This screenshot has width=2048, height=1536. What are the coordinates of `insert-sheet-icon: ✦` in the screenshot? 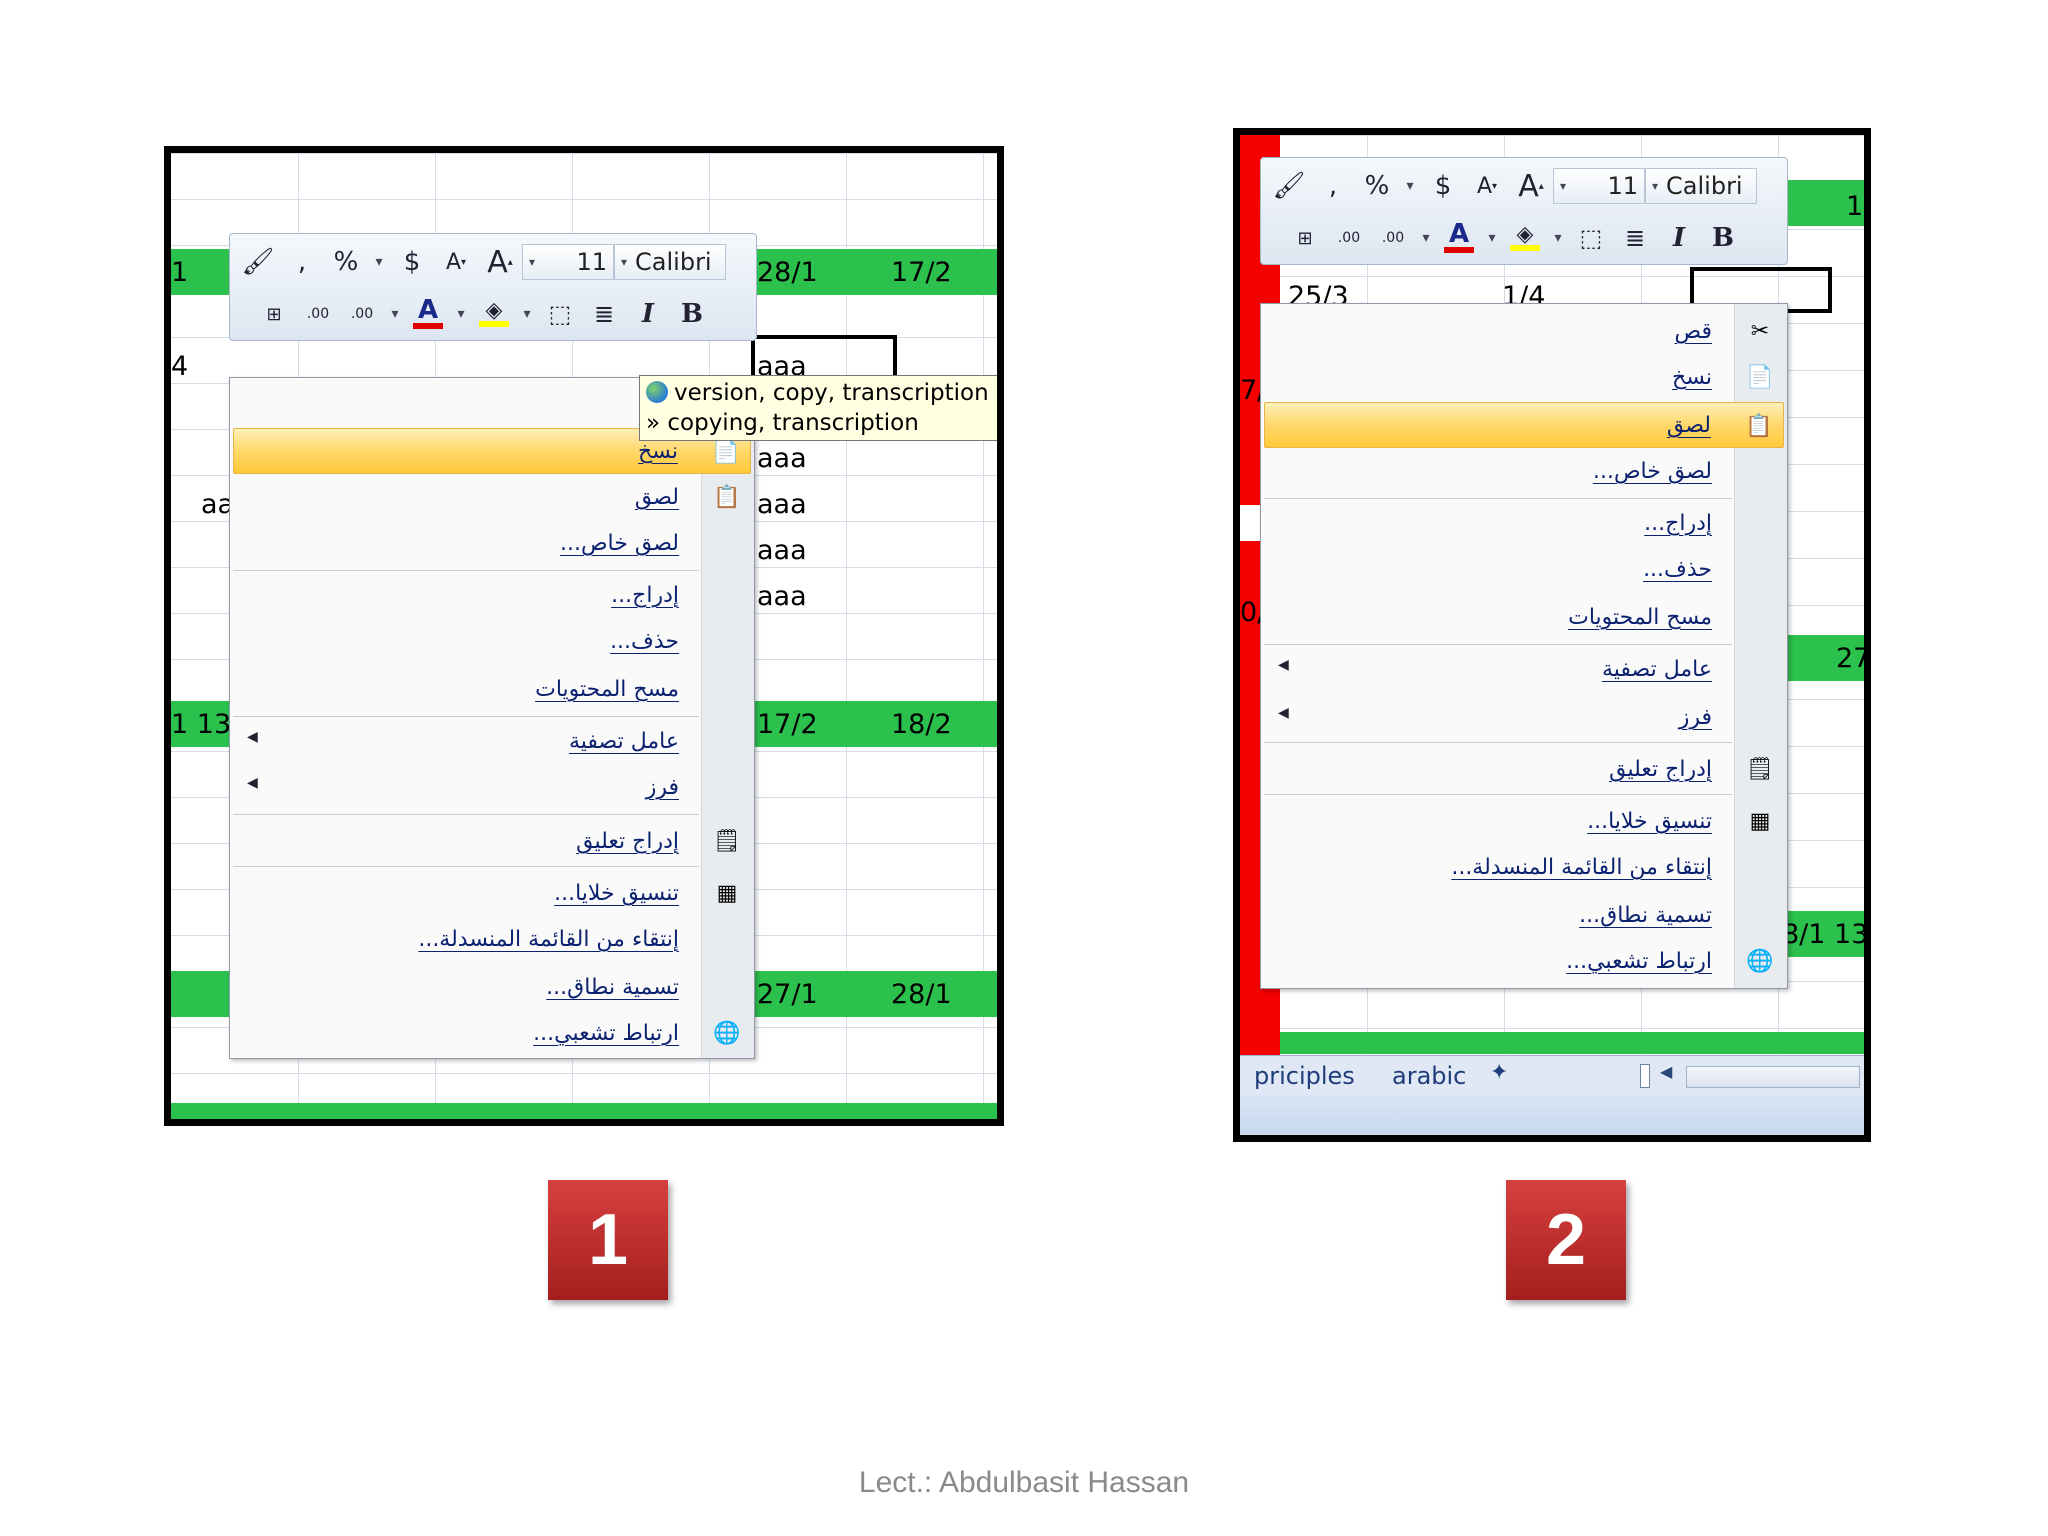 It's located at (1499, 1072).